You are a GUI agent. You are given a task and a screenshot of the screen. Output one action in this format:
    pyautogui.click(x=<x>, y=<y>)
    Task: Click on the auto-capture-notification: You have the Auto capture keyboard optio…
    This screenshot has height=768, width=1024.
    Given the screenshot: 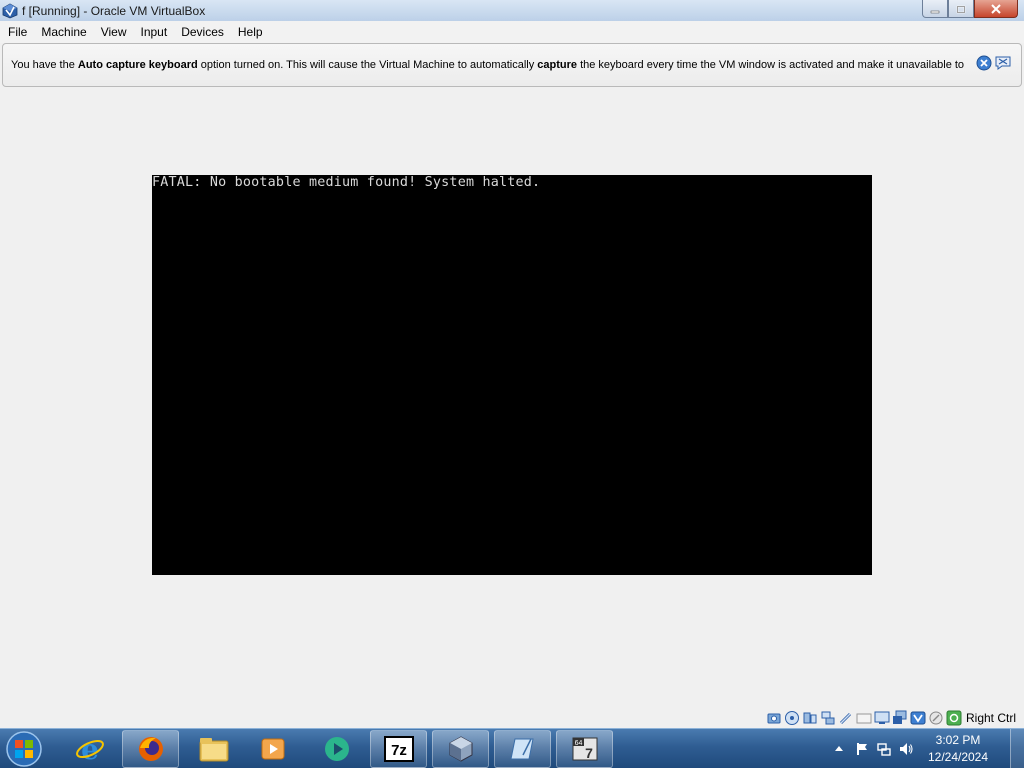 What is the action you would take?
    pyautogui.click(x=512, y=65)
    